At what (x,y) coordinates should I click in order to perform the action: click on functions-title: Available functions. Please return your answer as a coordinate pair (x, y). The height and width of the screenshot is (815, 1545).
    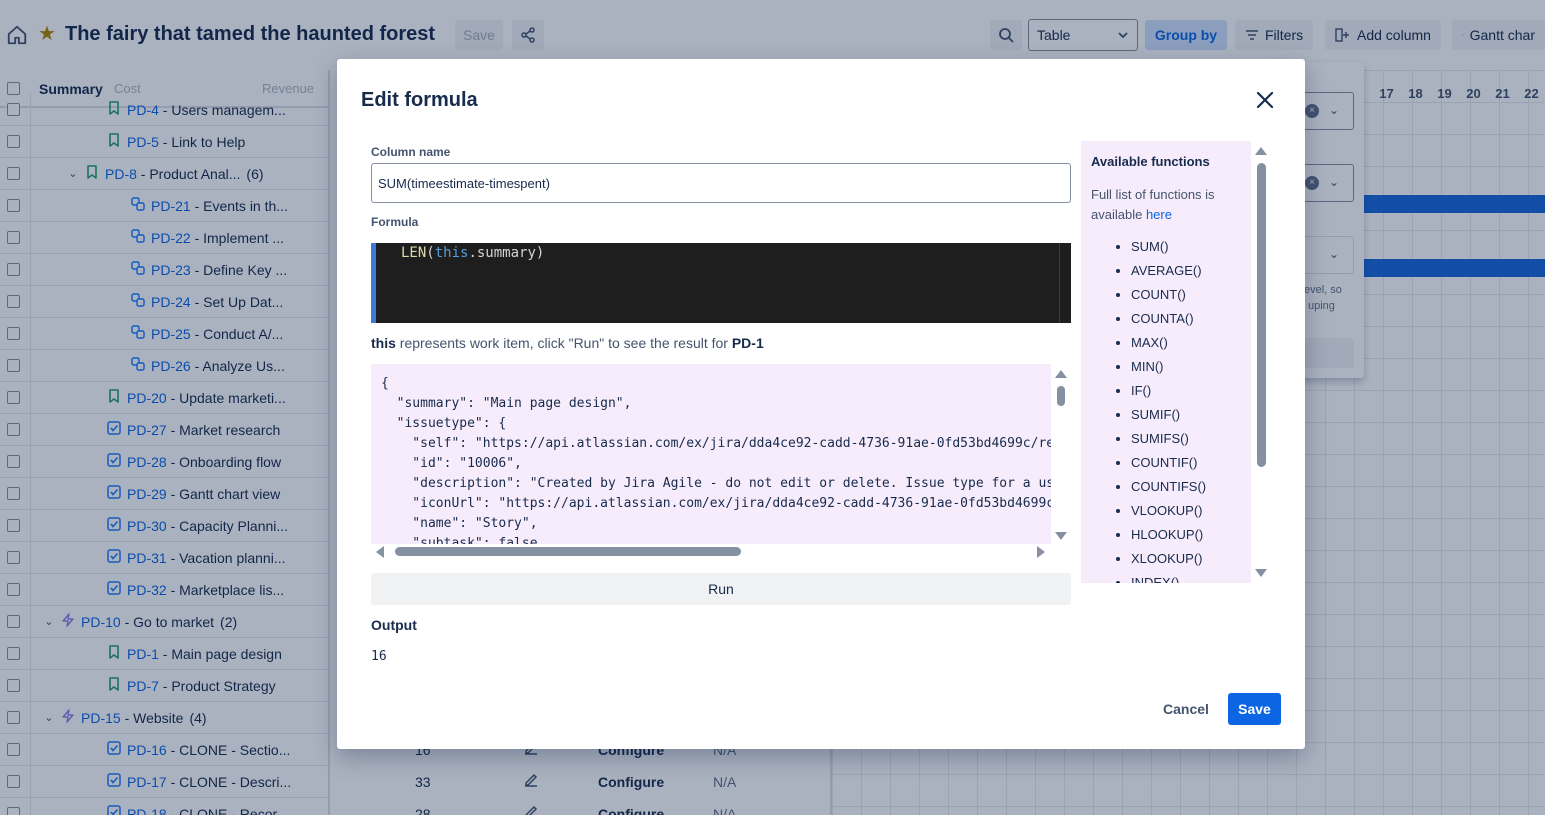
    Looking at the image, I should click on (1150, 161).